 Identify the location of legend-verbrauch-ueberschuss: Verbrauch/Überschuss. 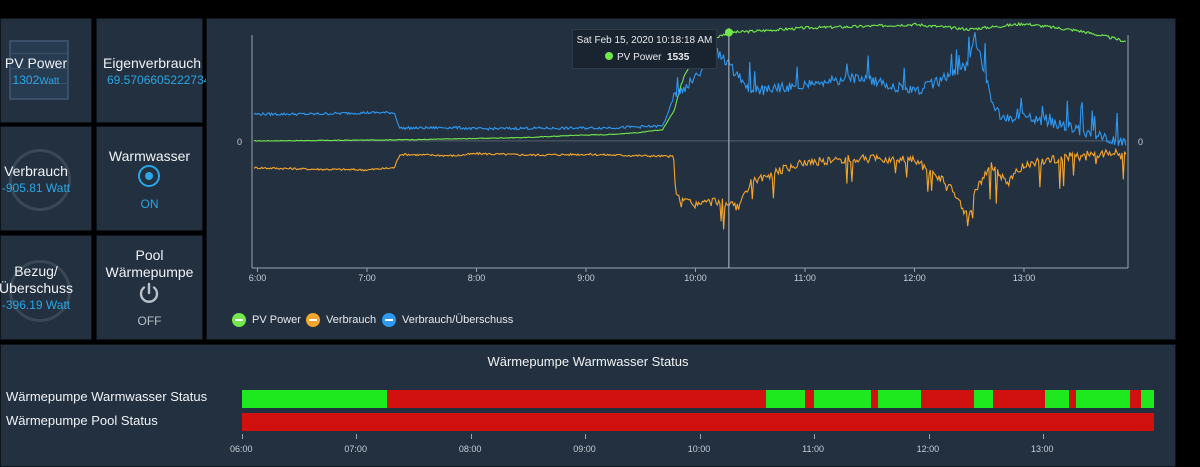
(447, 320).